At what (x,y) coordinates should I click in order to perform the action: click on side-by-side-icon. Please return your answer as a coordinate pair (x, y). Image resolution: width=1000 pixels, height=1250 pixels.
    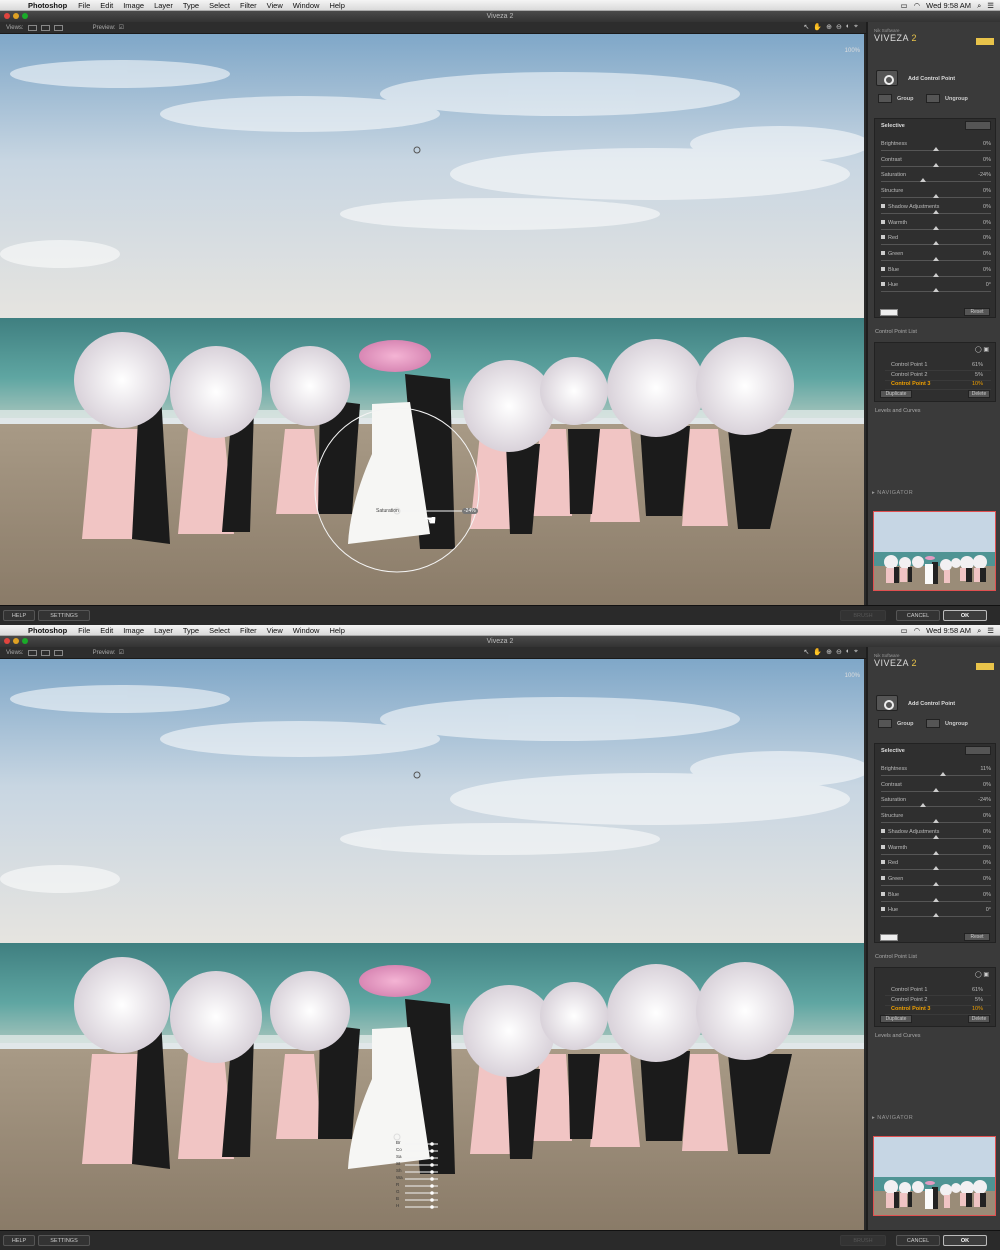
    Looking at the image, I should click on (58, 27).